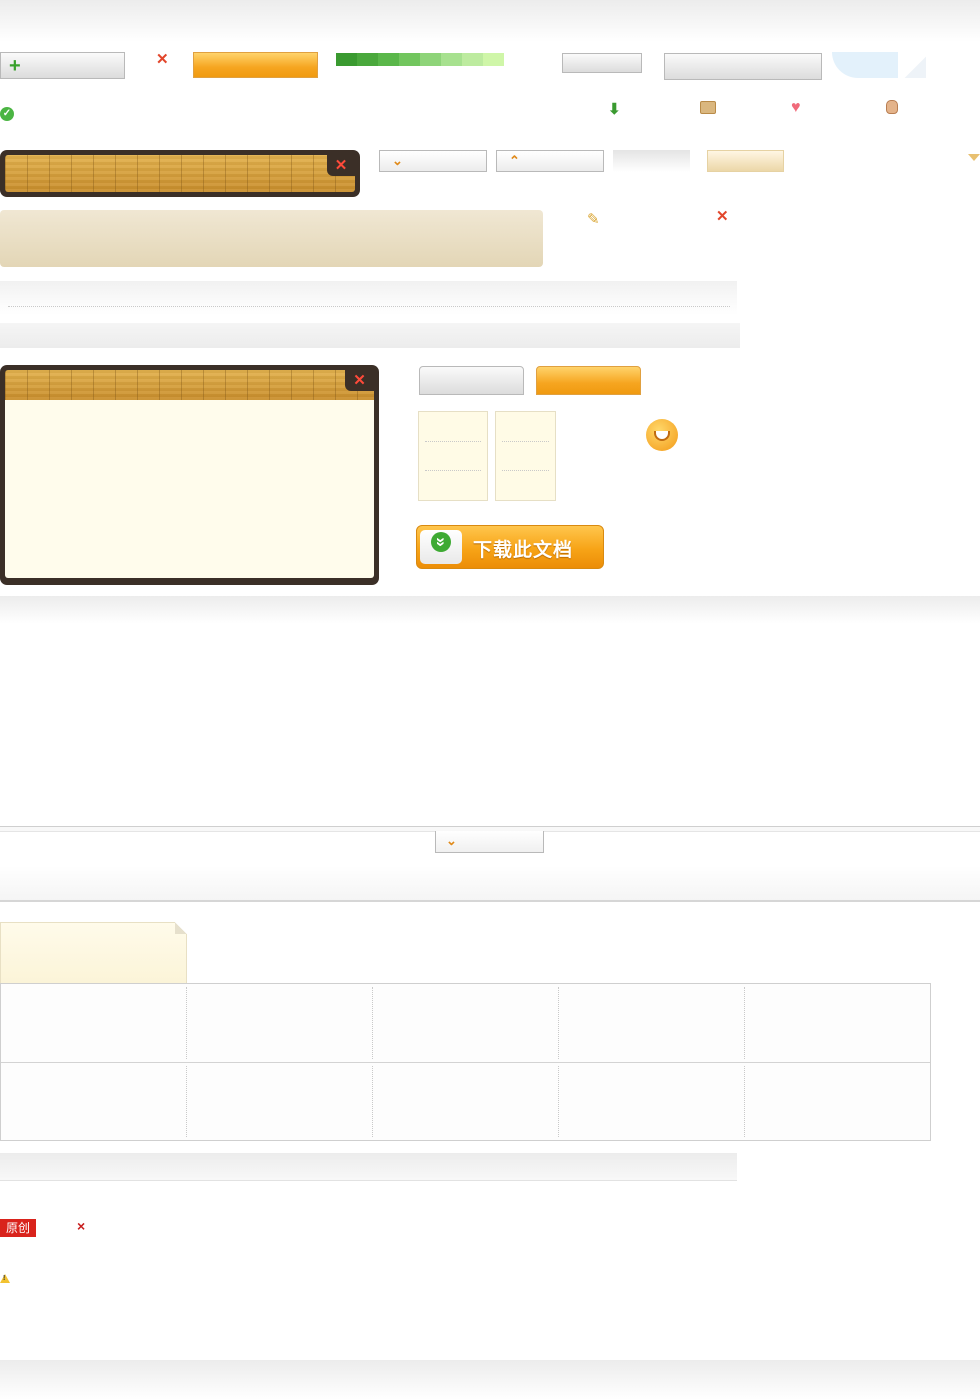  What do you see at coordinates (588, 380) in the screenshot?
I see `tab-orange` at bounding box center [588, 380].